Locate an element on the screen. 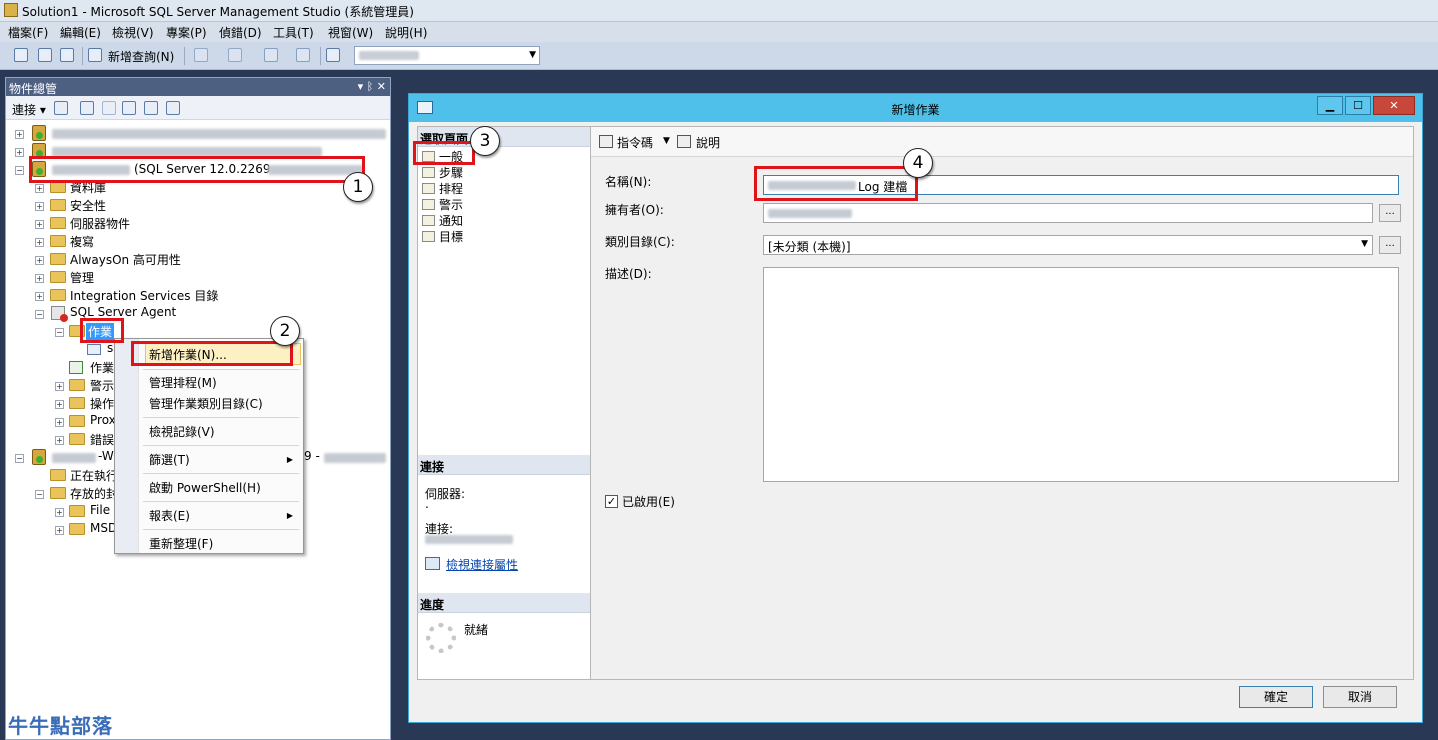 Image resolution: width=1438 pixels, height=740 pixels. tree-node-job-activity: 作業 is located at coordinates (102, 368).